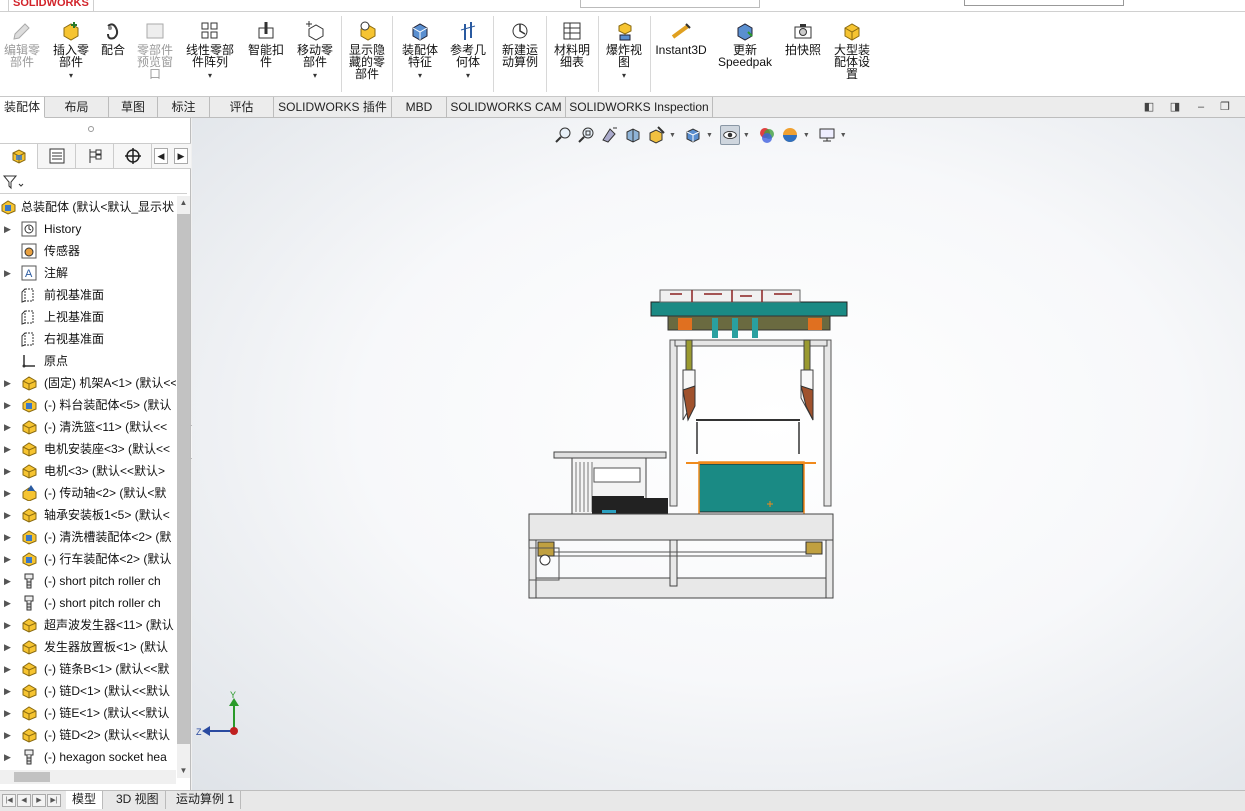 The width and height of the screenshot is (1245, 811). What do you see at coordinates (155, 31) in the screenshot?
I see `part-preview-icon` at bounding box center [155, 31].